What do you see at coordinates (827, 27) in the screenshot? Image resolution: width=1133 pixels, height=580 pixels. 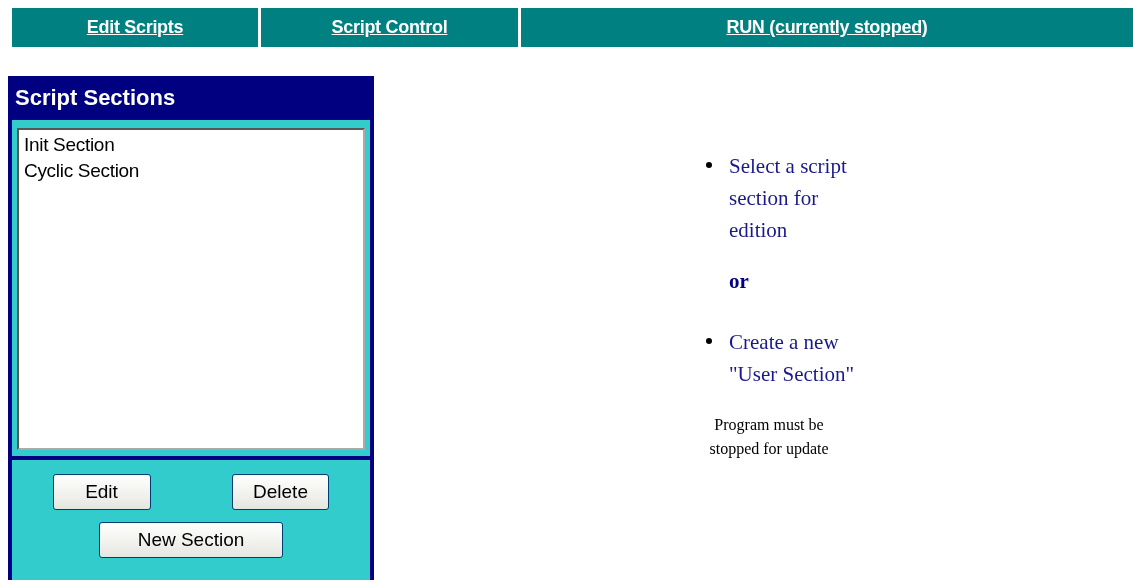 I see `nav-tab: RUN (currently stopped)` at bounding box center [827, 27].